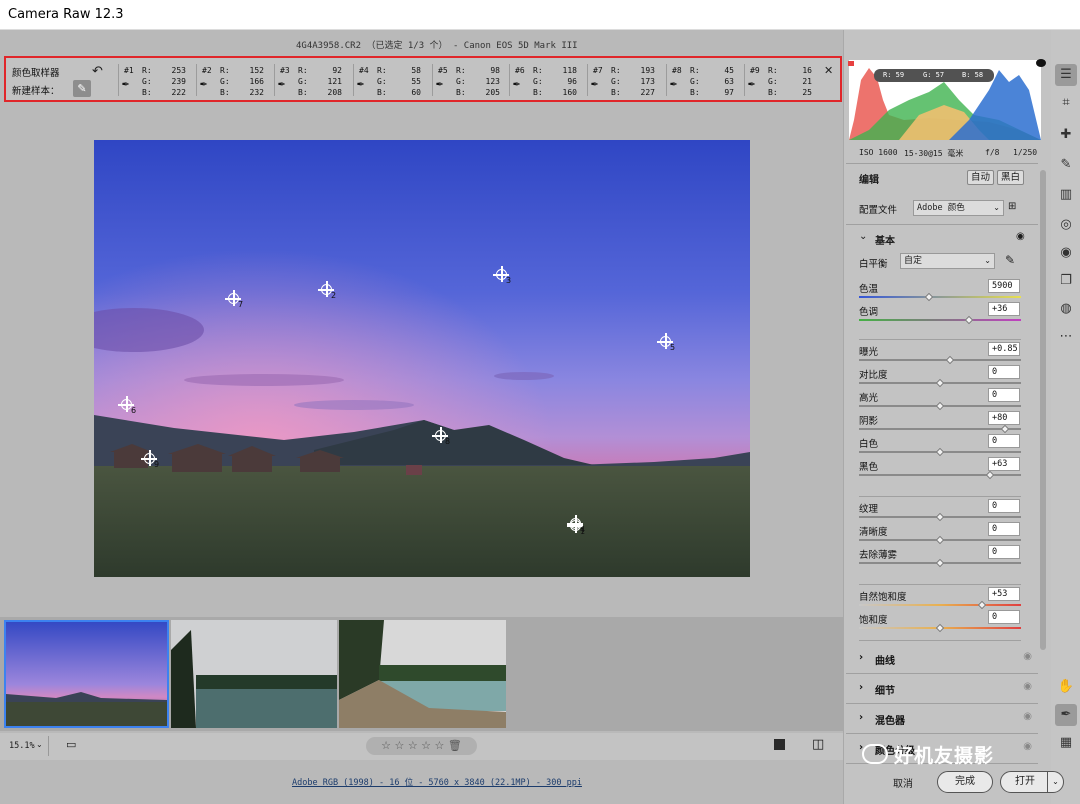  What do you see at coordinates (755, 70) in the screenshot?
I see `sample-number: #9` at bounding box center [755, 70].